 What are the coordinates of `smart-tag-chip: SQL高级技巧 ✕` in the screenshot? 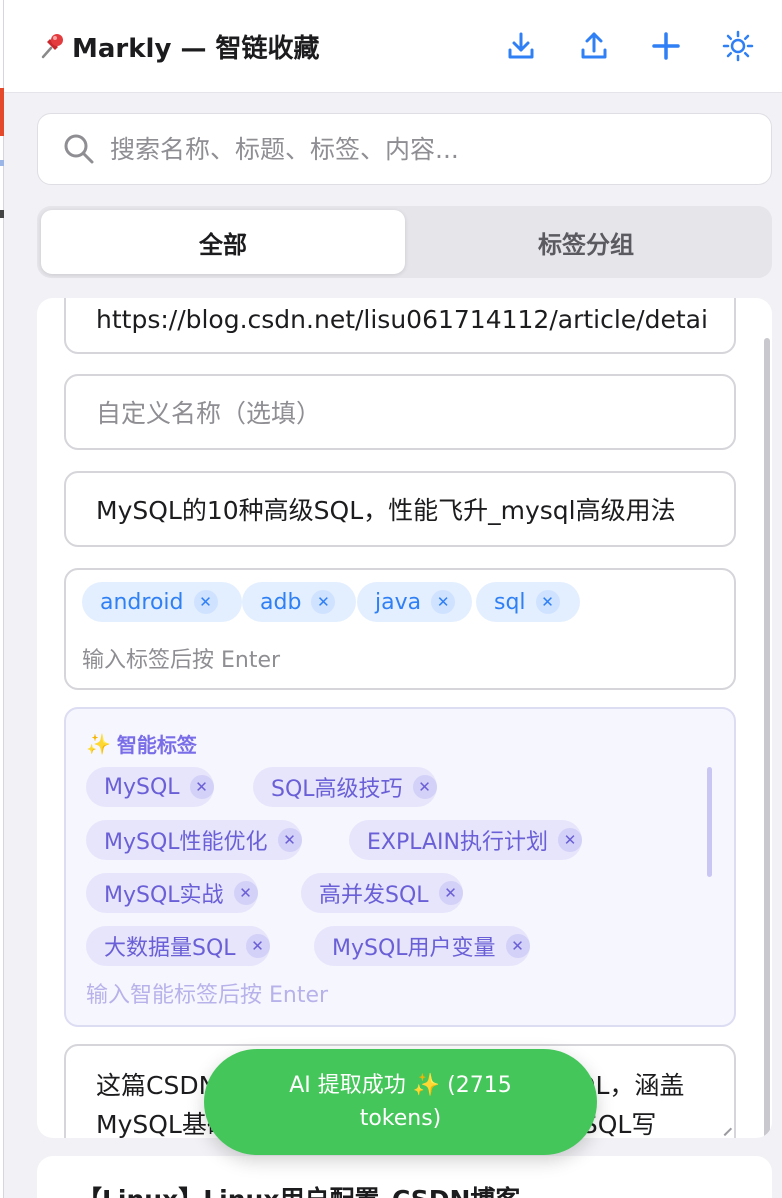 It's located at (345, 787).